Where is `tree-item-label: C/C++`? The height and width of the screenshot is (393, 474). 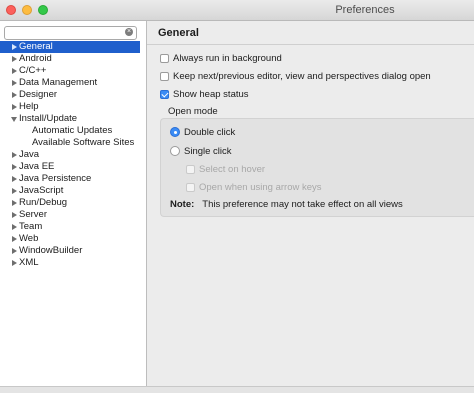
tree-item-label: C/C++ is located at coordinates (33, 70).